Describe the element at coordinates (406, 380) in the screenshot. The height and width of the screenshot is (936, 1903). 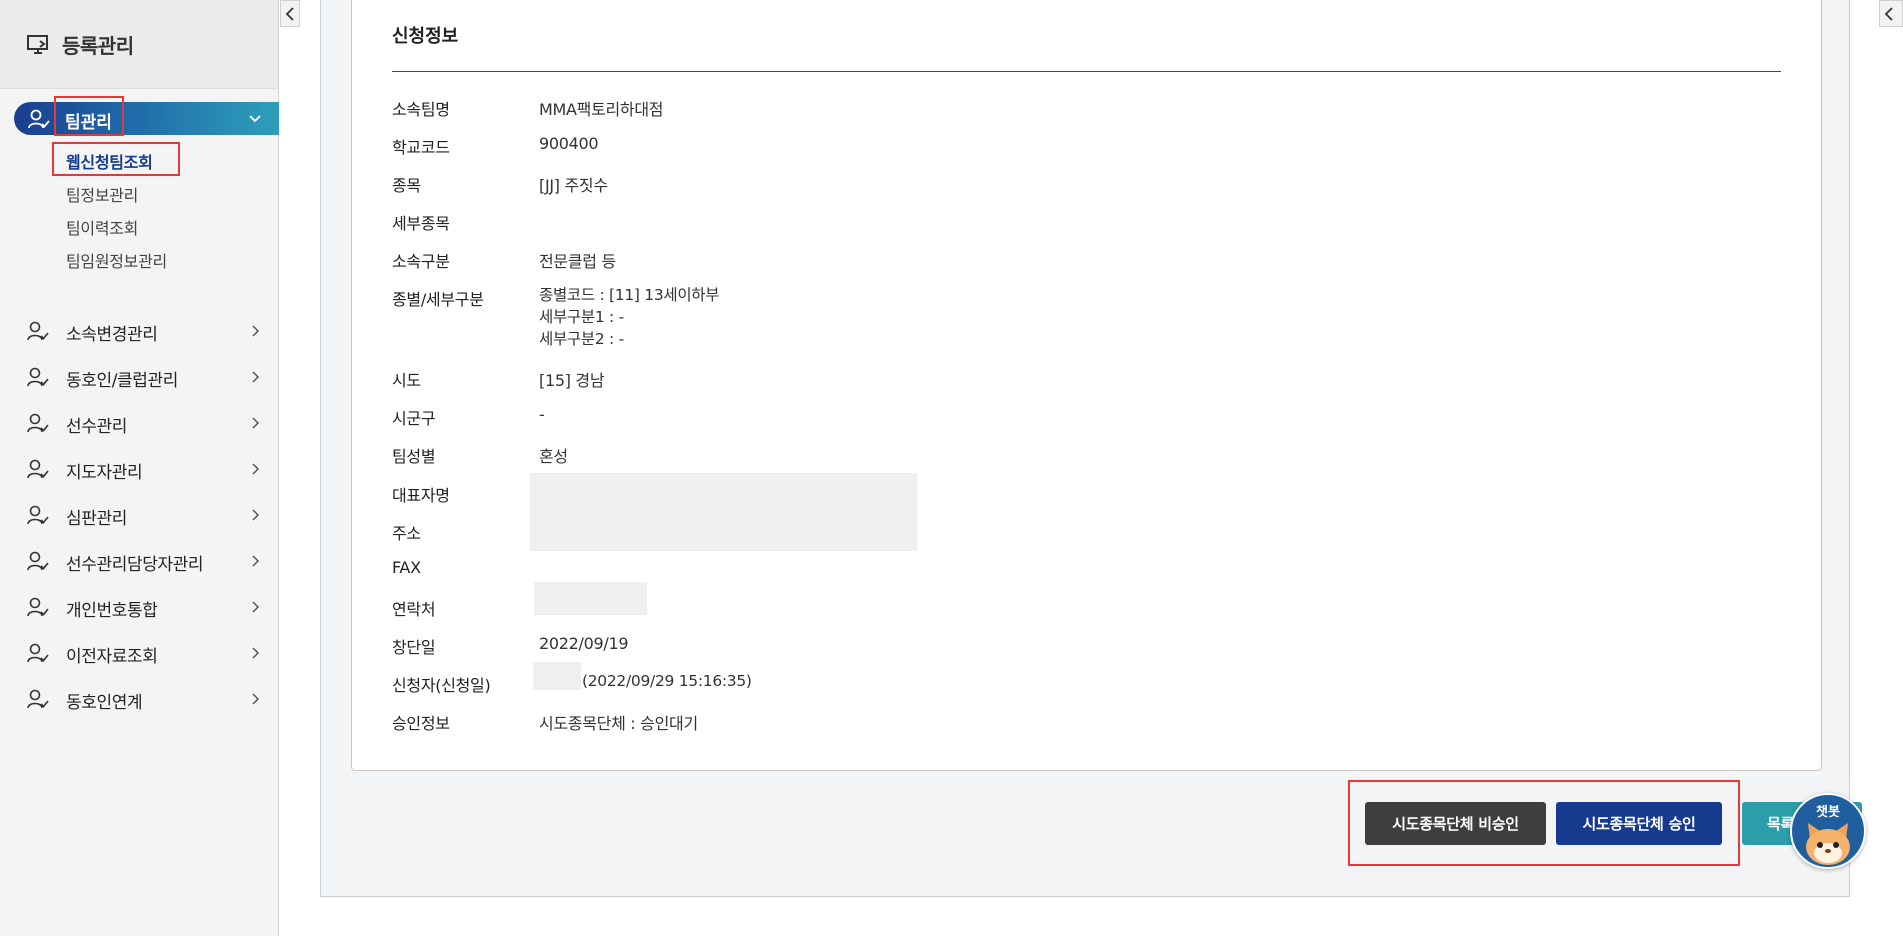
I see `field-label: 시도` at that location.